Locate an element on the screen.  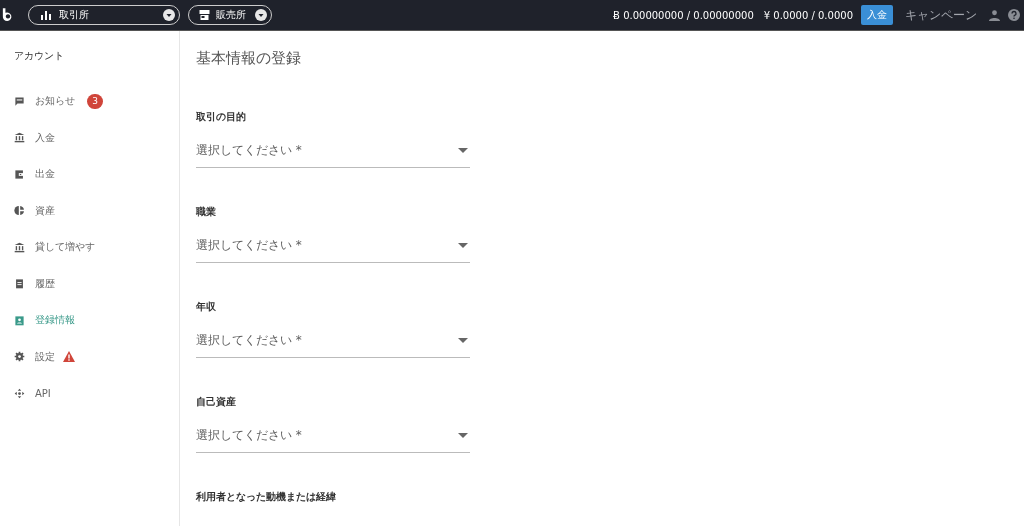
field-label: 取引の目的 is located at coordinates (221, 117).